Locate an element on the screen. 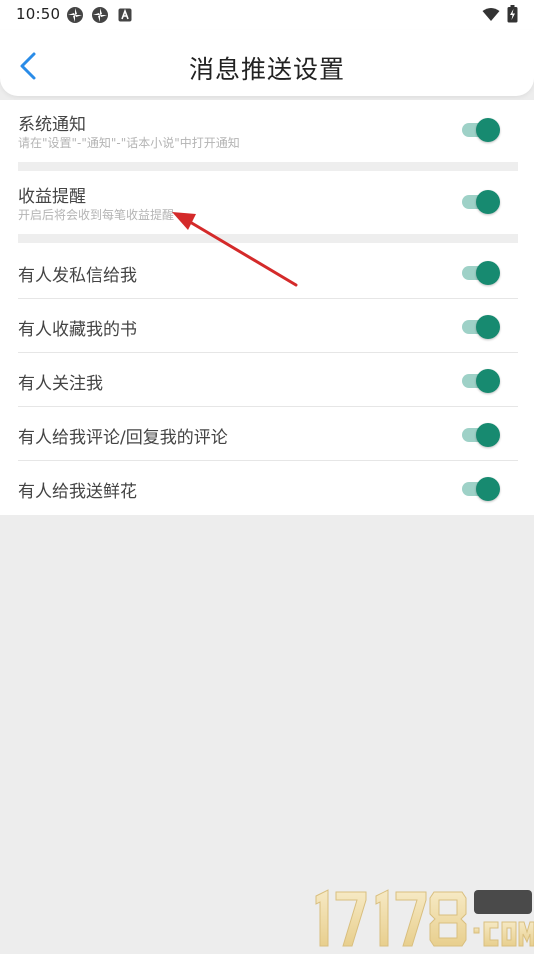 The image size is (534, 954). setting-row-comment-reply: 有人给我评论/回复我的评论 is located at coordinates (268, 433).